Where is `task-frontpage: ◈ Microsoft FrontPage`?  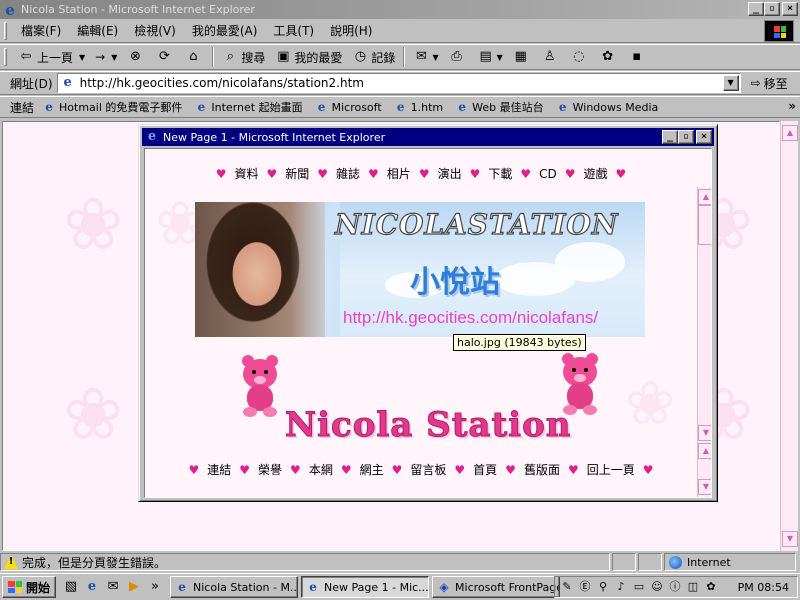
task-frontpage: ◈ Microsoft FrontPage is located at coordinates (496, 587).